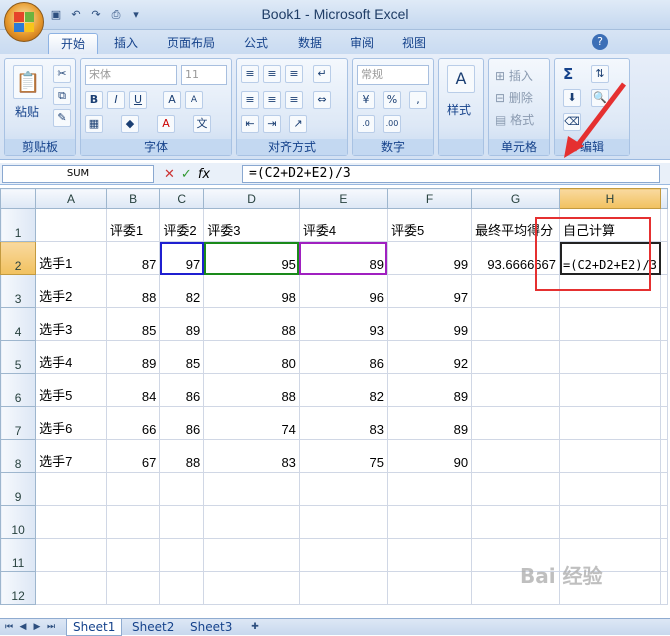 The width and height of the screenshot is (670, 636). What do you see at coordinates (429, 390) in the screenshot?
I see `cell-f6: 89` at bounding box center [429, 390].